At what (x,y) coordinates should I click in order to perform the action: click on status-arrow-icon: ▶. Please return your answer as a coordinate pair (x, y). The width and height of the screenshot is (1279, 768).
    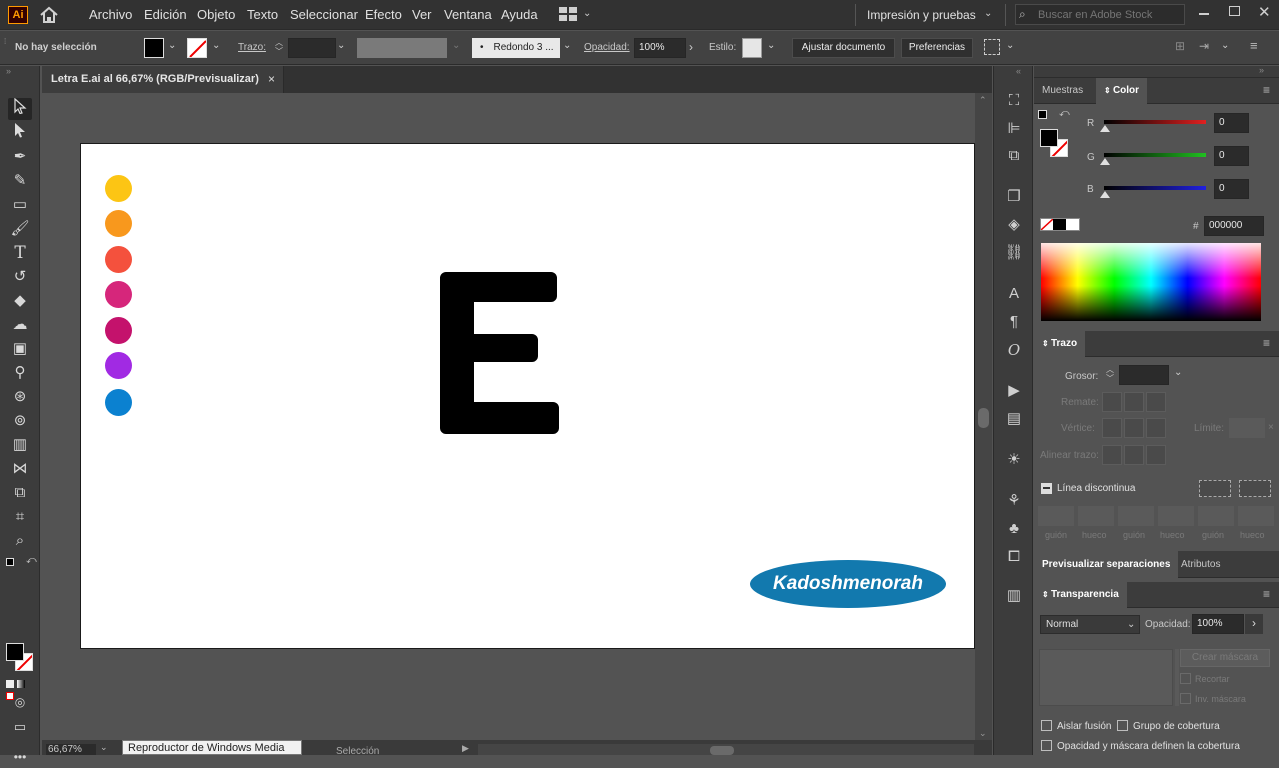
    Looking at the image, I should click on (465, 748).